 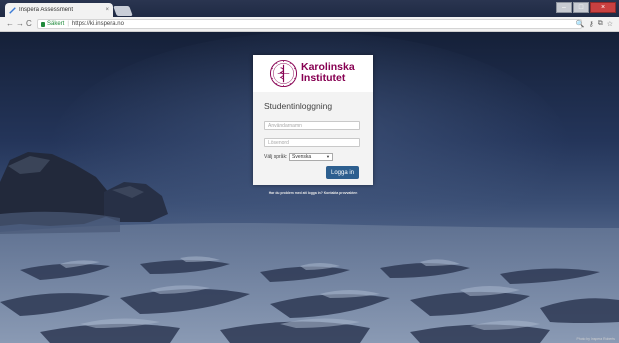 I want to click on key-icon: ⚷, so click(x=591, y=24).